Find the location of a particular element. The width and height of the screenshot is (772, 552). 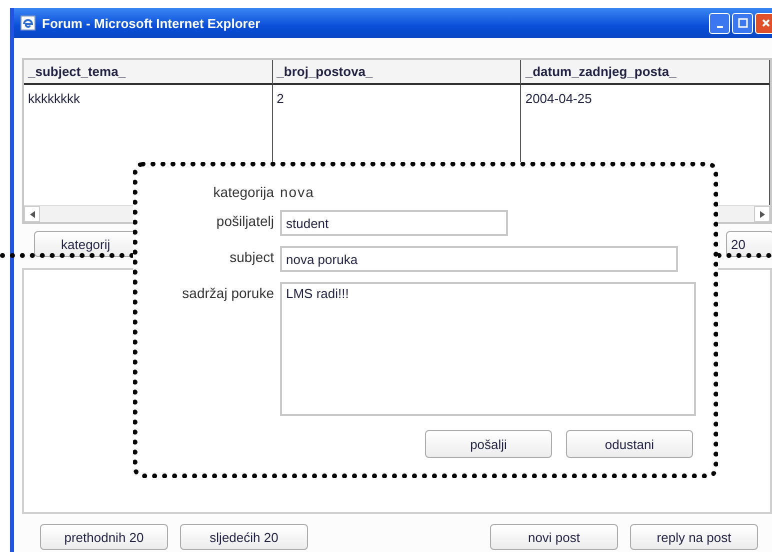

dialog-button: pošalji is located at coordinates (488, 444).